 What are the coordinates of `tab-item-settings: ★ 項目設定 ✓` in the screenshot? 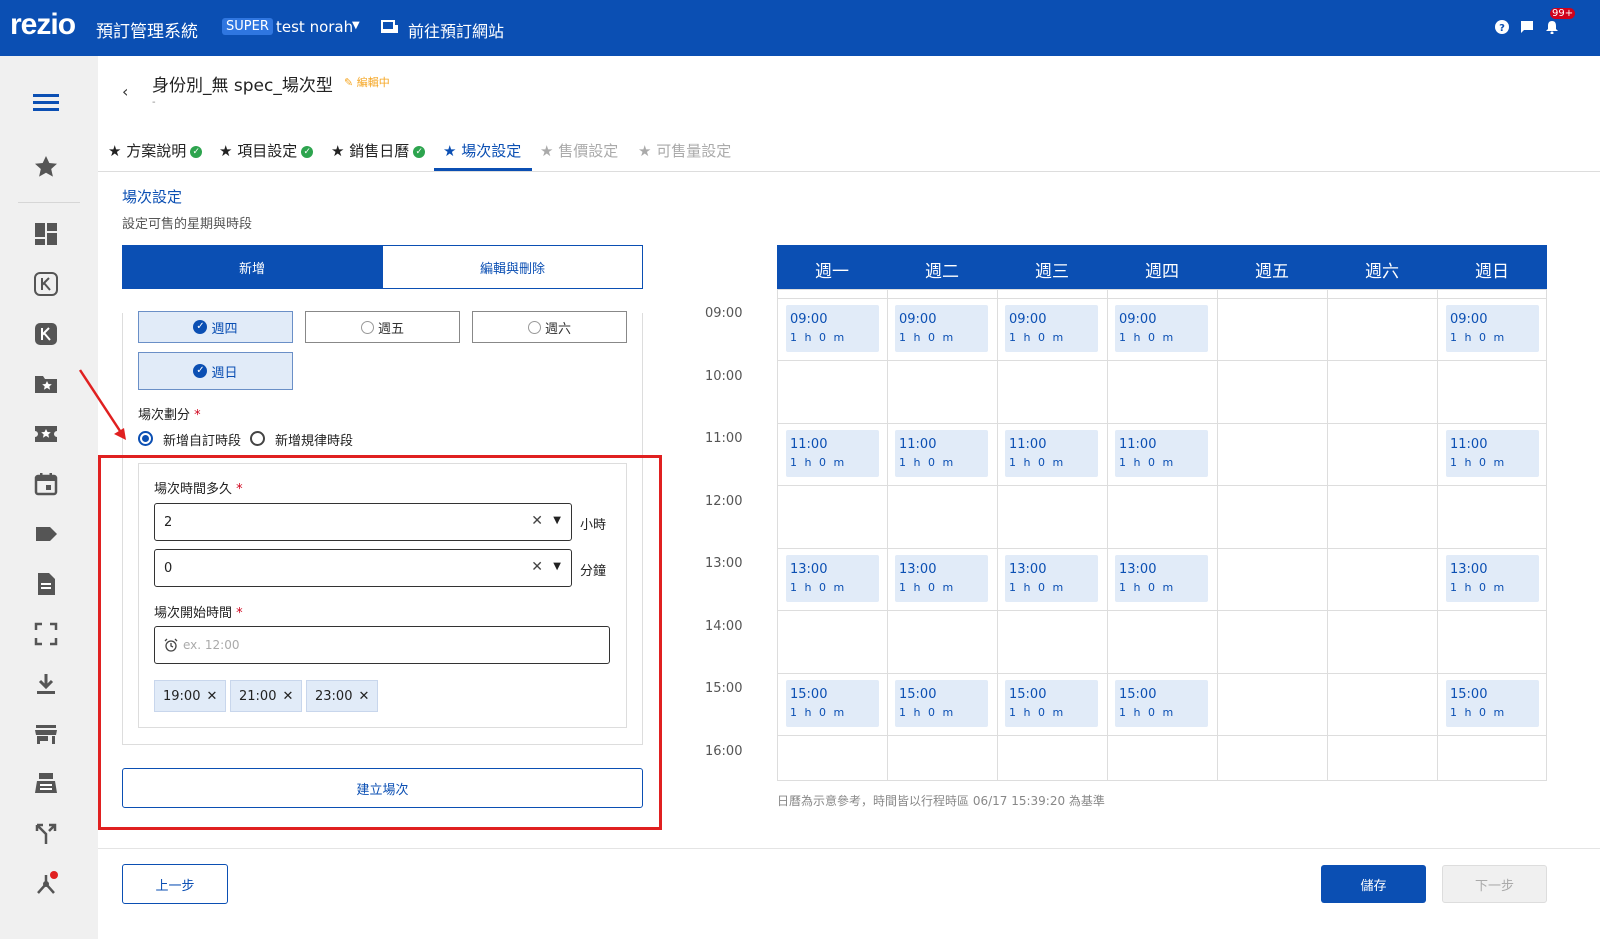 It's located at (266, 150).